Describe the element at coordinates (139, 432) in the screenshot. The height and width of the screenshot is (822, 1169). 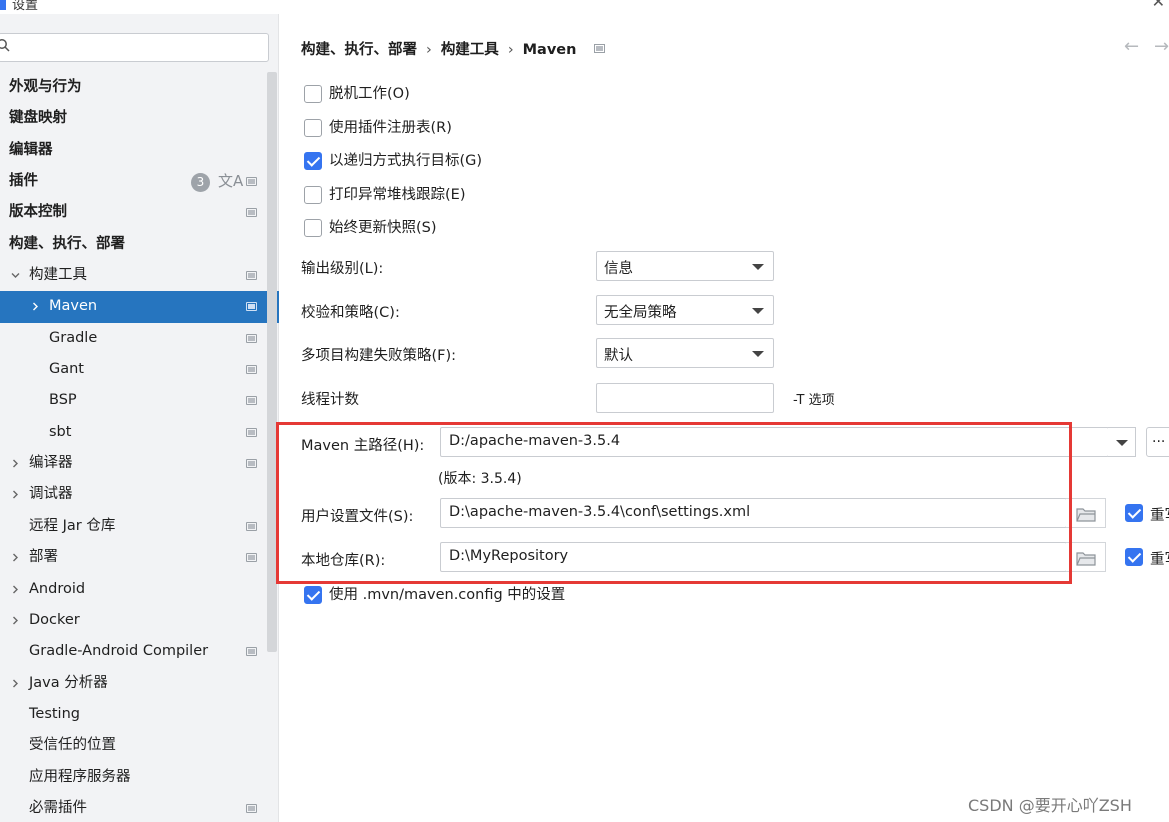
I see `sidebar-item: sbt` at that location.